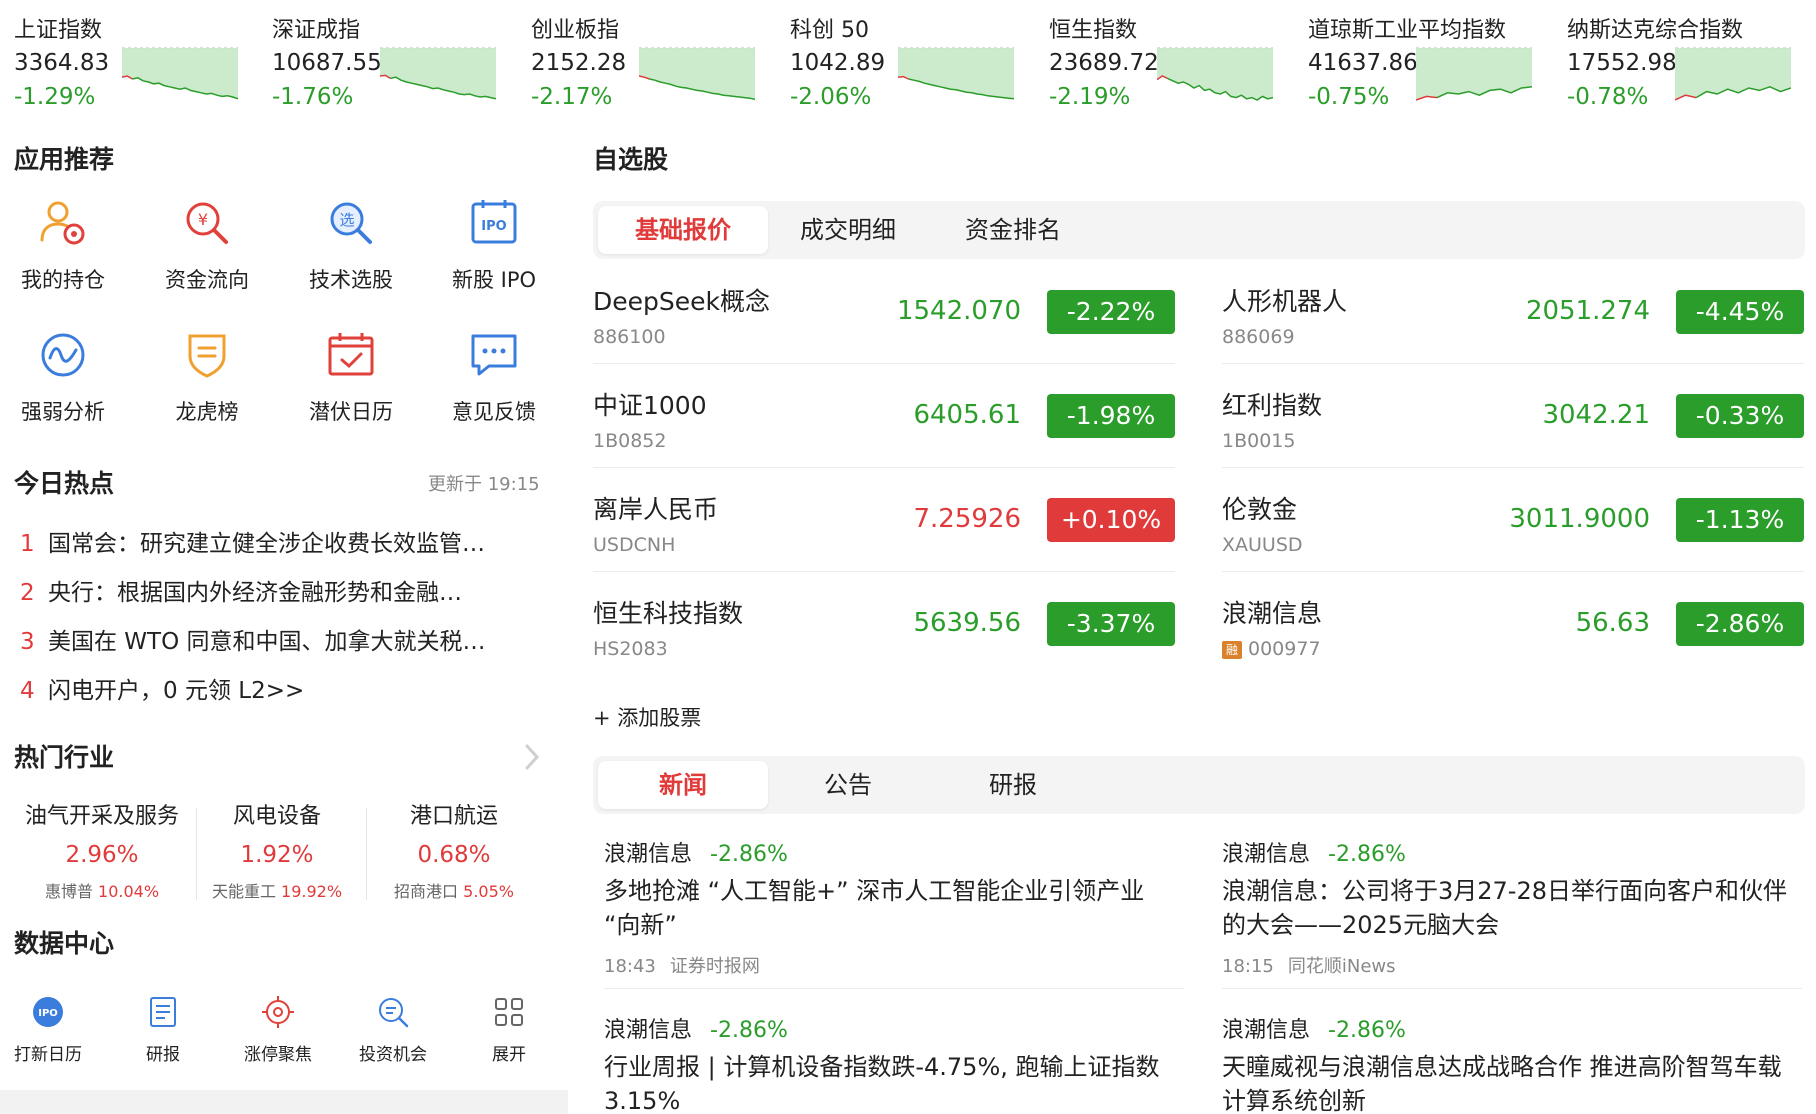 The width and height of the screenshot is (1816, 1114). Describe the element at coordinates (1090, 97) in the screenshot. I see `index-change: -2.19%` at that location.